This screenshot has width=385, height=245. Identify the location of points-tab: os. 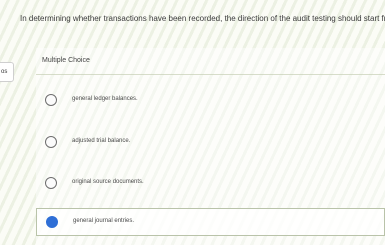
(7, 72).